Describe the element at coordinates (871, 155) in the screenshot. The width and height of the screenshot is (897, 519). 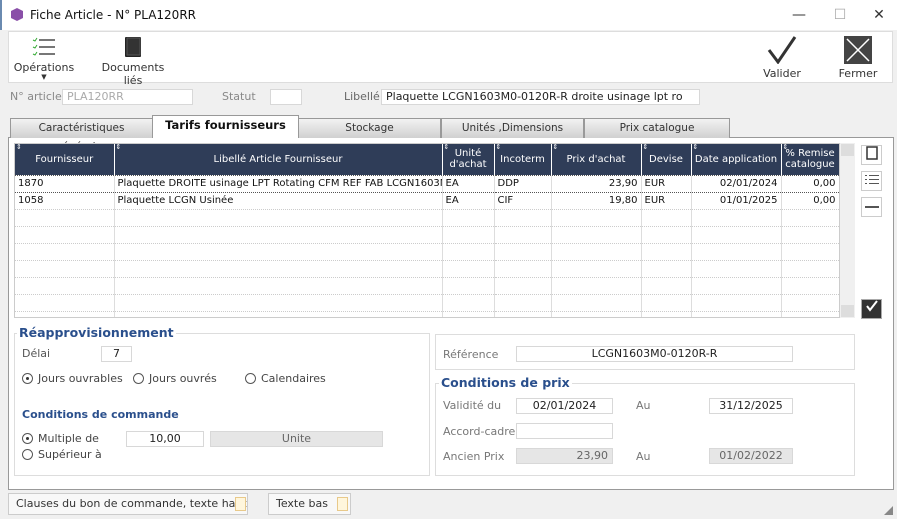
I see `new-row-button` at that location.